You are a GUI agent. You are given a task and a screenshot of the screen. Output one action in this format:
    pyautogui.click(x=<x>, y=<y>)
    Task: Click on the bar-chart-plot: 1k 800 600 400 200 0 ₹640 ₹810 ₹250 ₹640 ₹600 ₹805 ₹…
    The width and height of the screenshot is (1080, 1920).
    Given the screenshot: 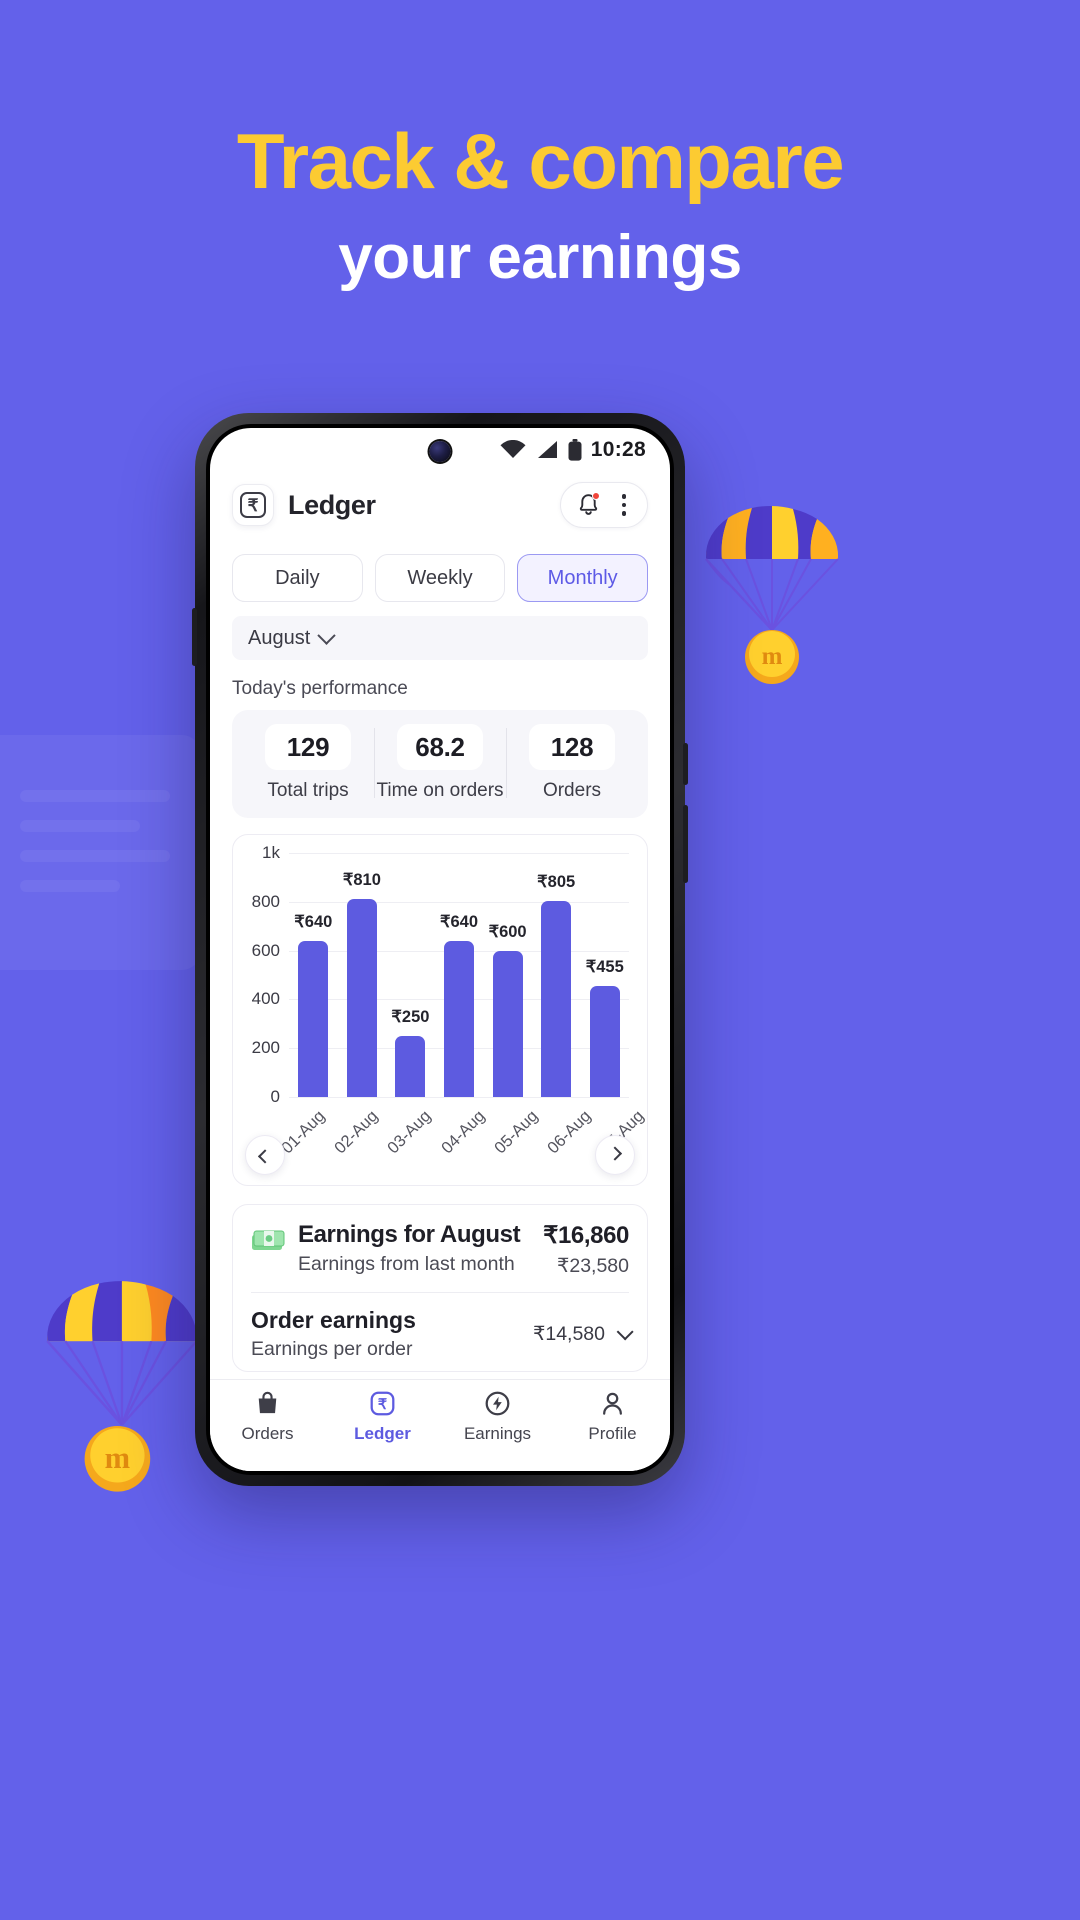 What is the action you would take?
    pyautogui.click(x=440, y=974)
    